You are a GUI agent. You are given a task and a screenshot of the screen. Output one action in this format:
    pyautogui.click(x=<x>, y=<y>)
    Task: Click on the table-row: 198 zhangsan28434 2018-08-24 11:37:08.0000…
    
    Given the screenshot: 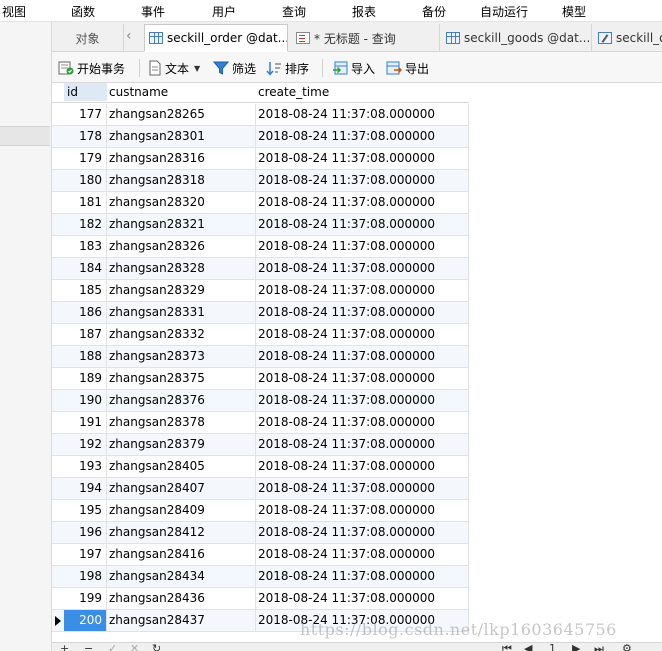 What is the action you would take?
    pyautogui.click(x=260, y=577)
    